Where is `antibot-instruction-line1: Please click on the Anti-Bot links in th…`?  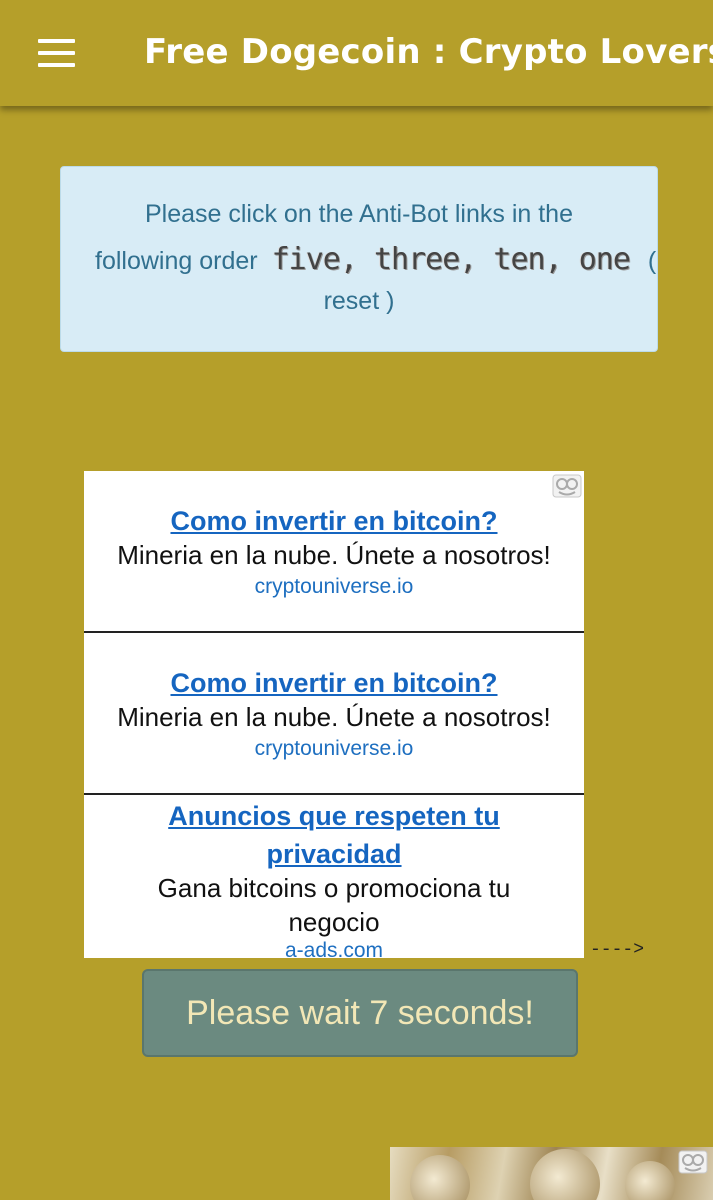 antibot-instruction-line1: Please click on the Anti-Bot links in th… is located at coordinates (358, 214).